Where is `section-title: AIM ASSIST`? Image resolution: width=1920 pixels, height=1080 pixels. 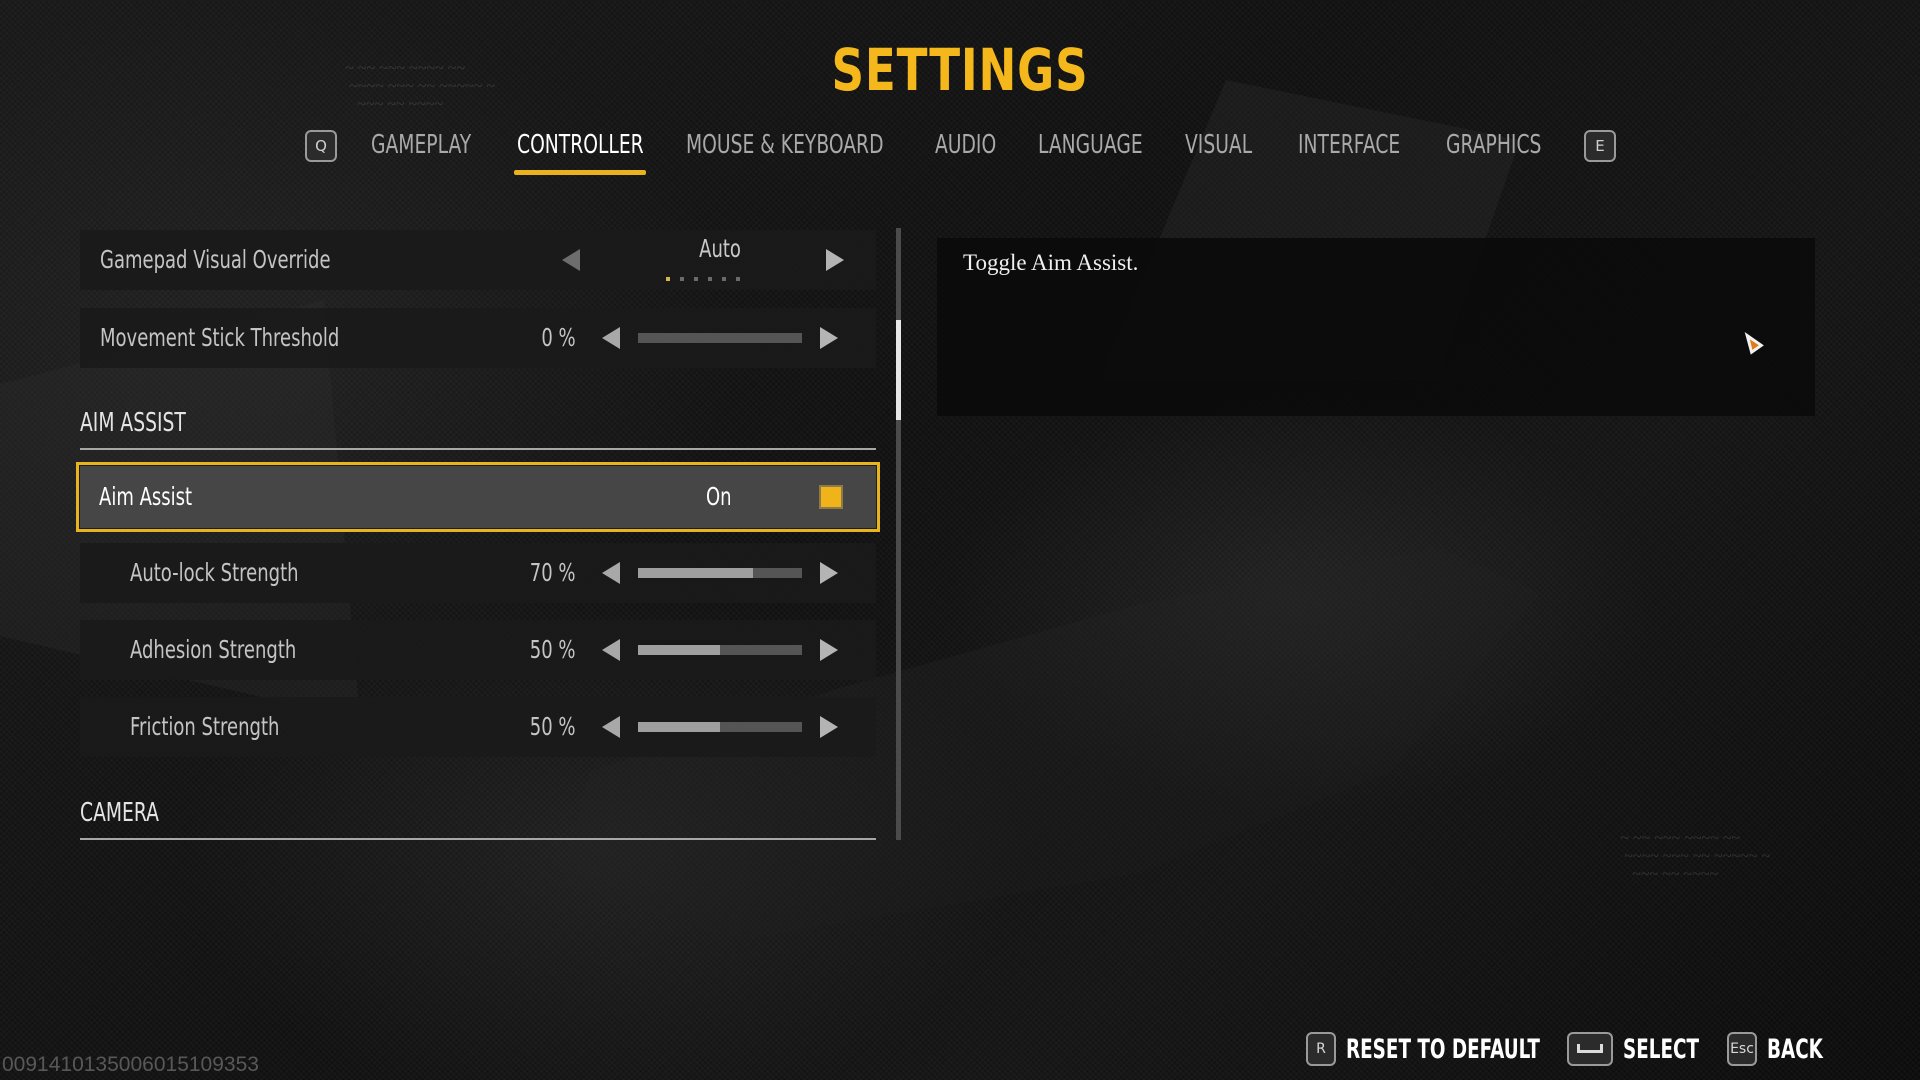 section-title: AIM ASSIST is located at coordinates (133, 423).